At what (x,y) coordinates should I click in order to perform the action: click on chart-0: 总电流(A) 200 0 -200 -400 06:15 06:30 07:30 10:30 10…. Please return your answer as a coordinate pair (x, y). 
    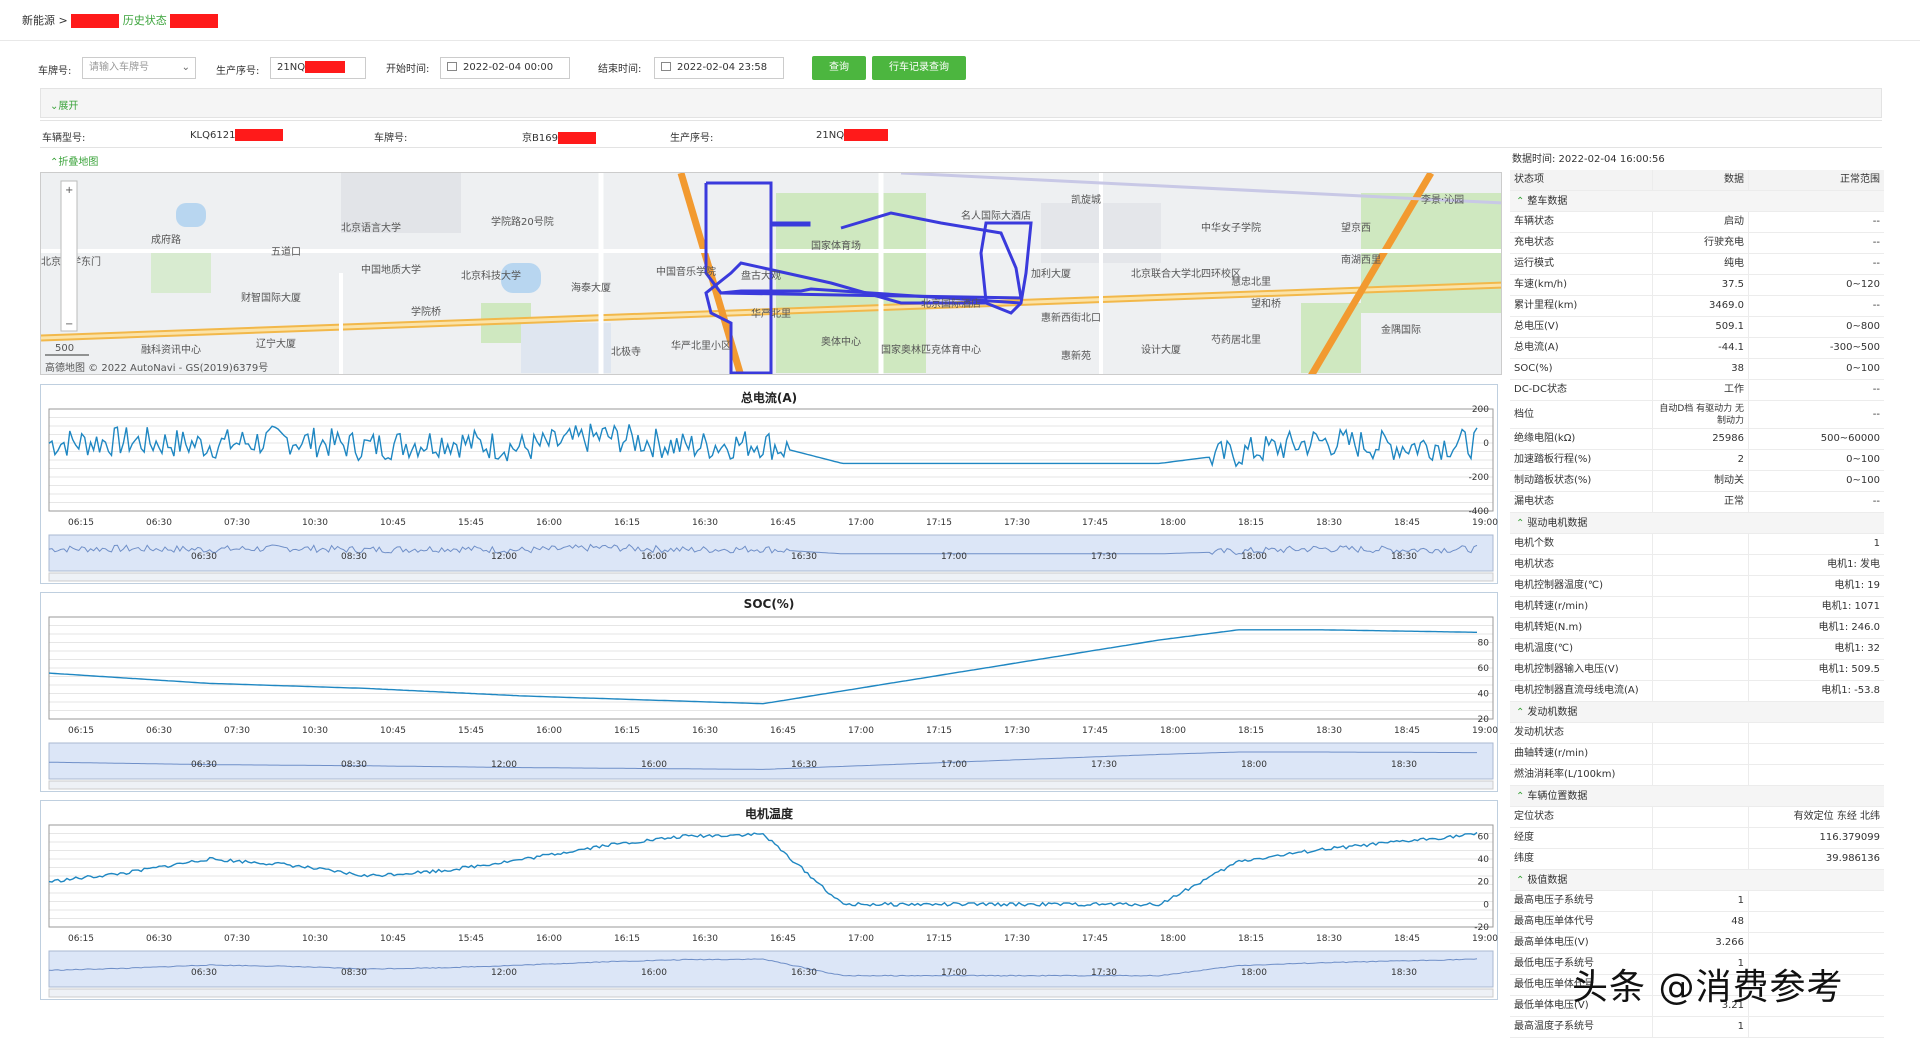
    Looking at the image, I should click on (769, 484).